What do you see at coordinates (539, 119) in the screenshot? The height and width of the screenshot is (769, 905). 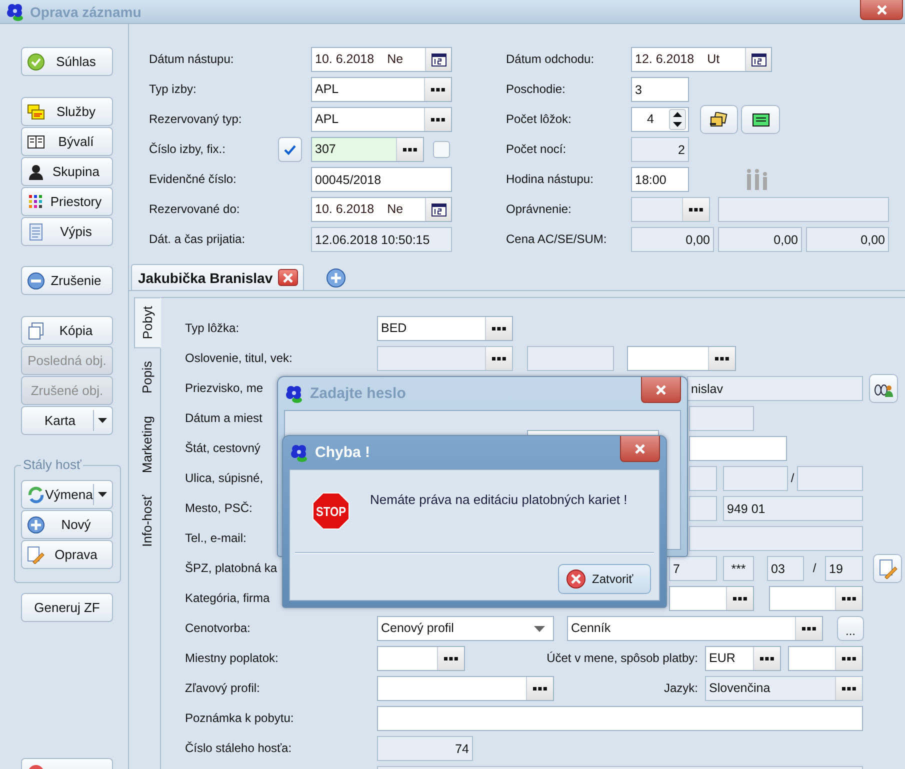 I see `field-label: Počet lôžok:` at bounding box center [539, 119].